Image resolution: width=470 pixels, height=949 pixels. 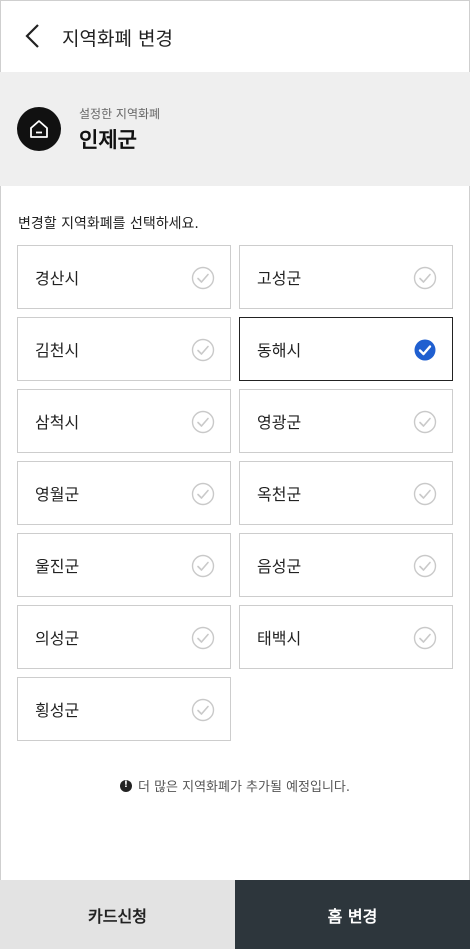 What do you see at coordinates (117, 39) in the screenshot?
I see `page-title: 지역화폐 변경` at bounding box center [117, 39].